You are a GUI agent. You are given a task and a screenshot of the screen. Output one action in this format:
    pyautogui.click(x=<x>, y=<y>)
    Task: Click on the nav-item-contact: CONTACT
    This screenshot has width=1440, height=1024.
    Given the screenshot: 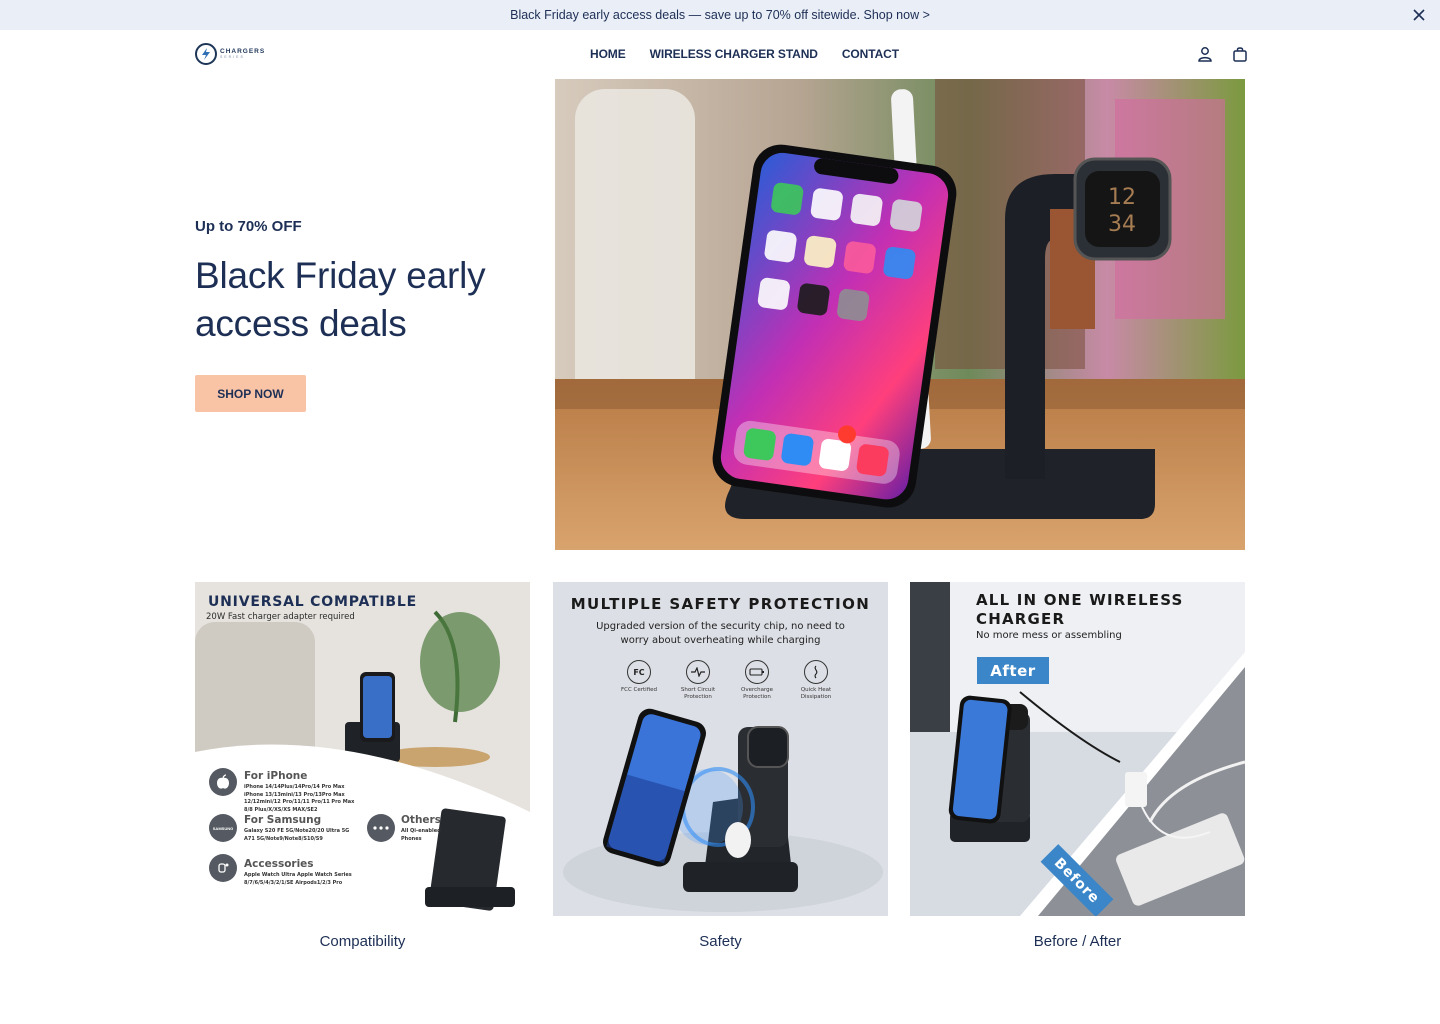 What is the action you would take?
    pyautogui.click(x=870, y=54)
    